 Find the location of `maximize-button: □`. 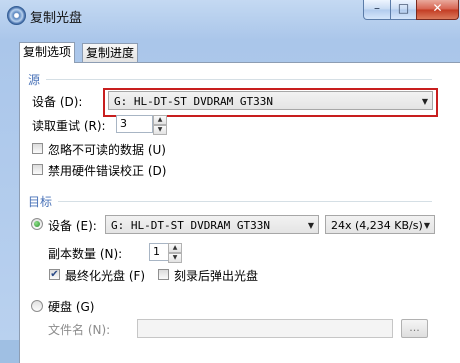

maximize-button: □ is located at coordinates (403, 10).